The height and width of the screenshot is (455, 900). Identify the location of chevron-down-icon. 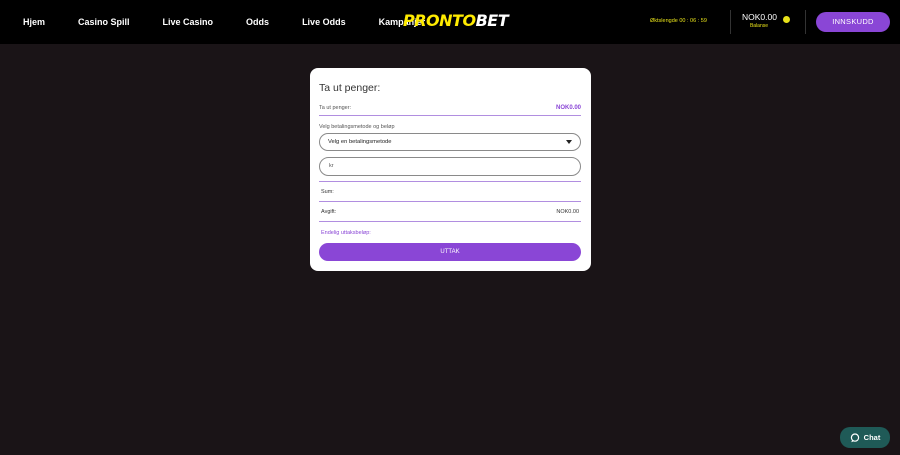
(569, 142).